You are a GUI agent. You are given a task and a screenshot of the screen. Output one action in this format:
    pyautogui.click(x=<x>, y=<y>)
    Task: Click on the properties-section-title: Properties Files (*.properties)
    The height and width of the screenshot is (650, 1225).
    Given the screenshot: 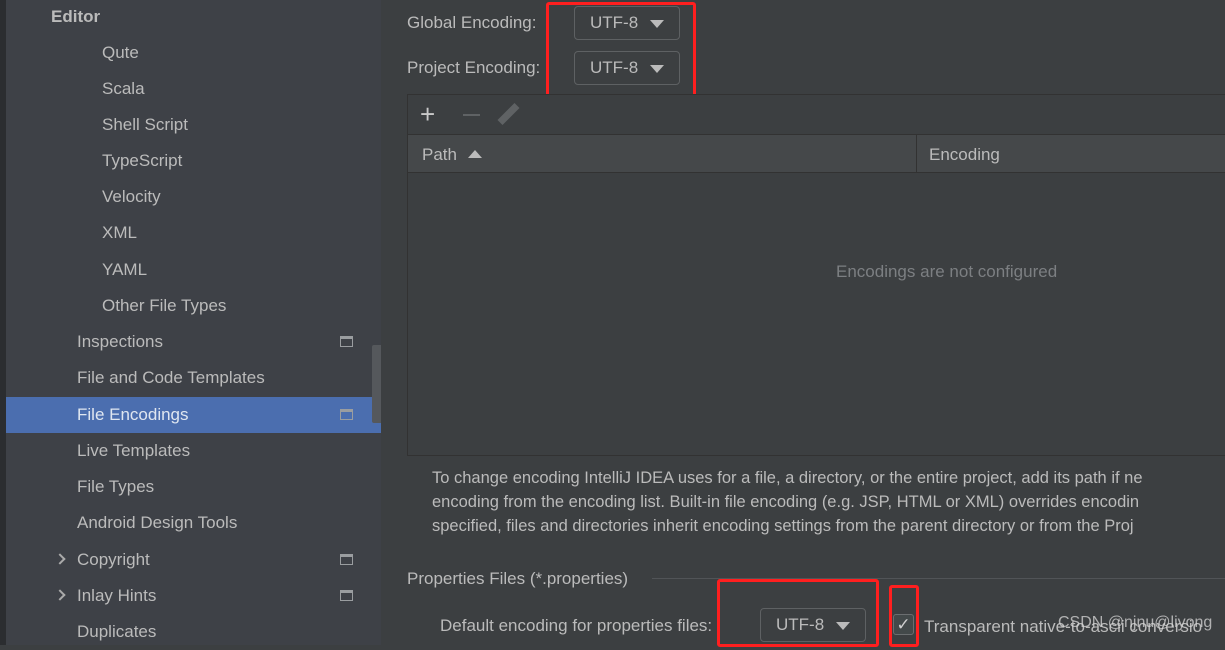 What is the action you would take?
    pyautogui.click(x=518, y=578)
    